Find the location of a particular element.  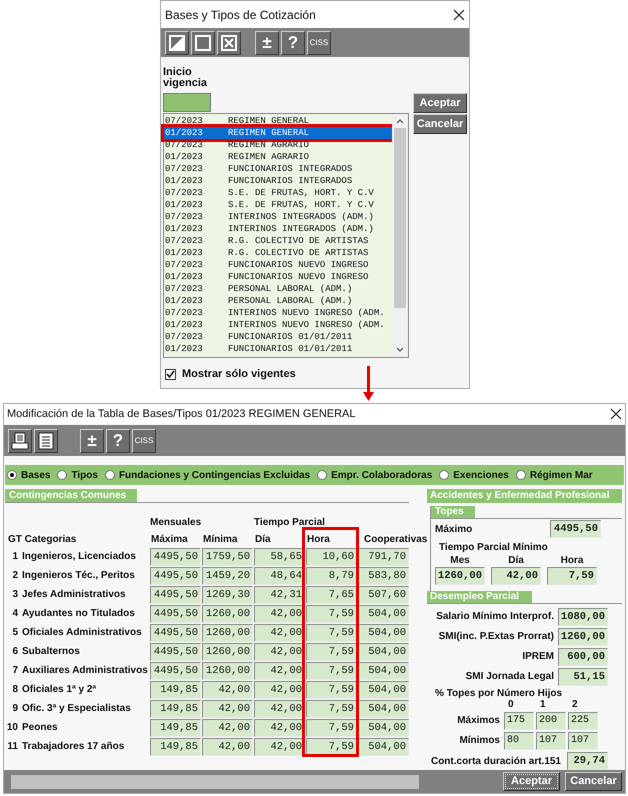

value-field: 29,74 is located at coordinates (587, 761).